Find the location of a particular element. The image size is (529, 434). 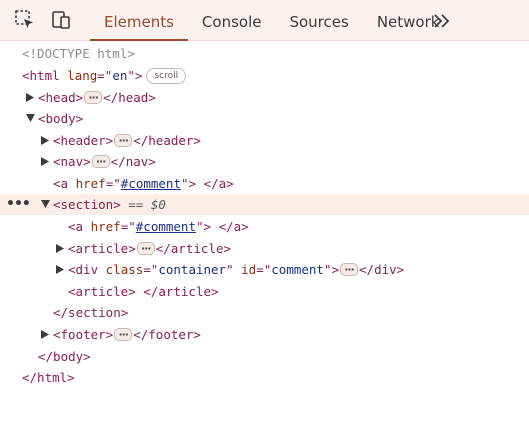

body-open-tag: <body> is located at coordinates (61, 118).